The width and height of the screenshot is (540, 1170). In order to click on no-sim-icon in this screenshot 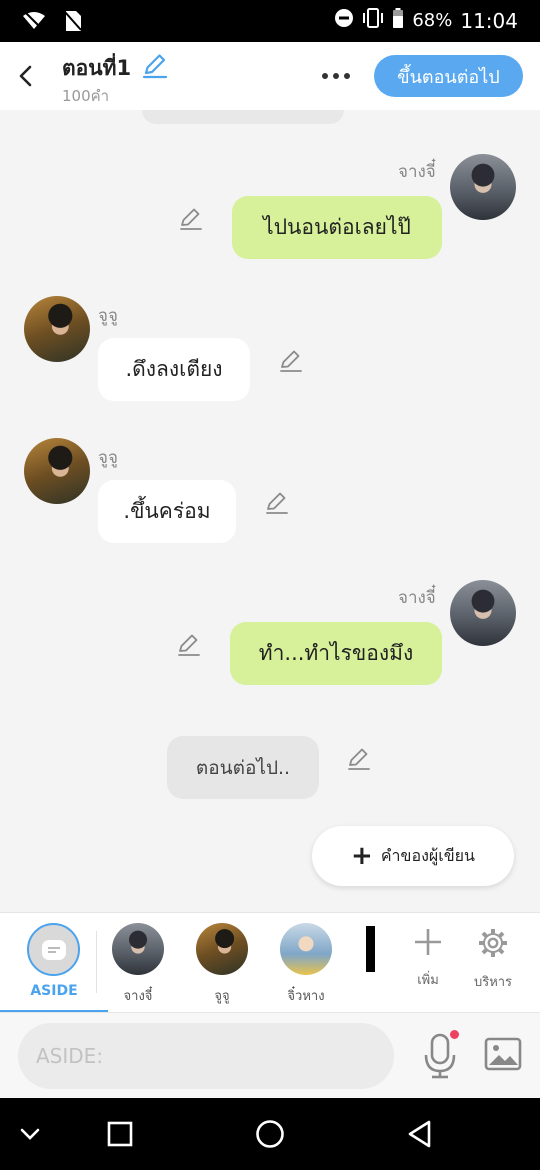, I will do `click(73, 23)`.